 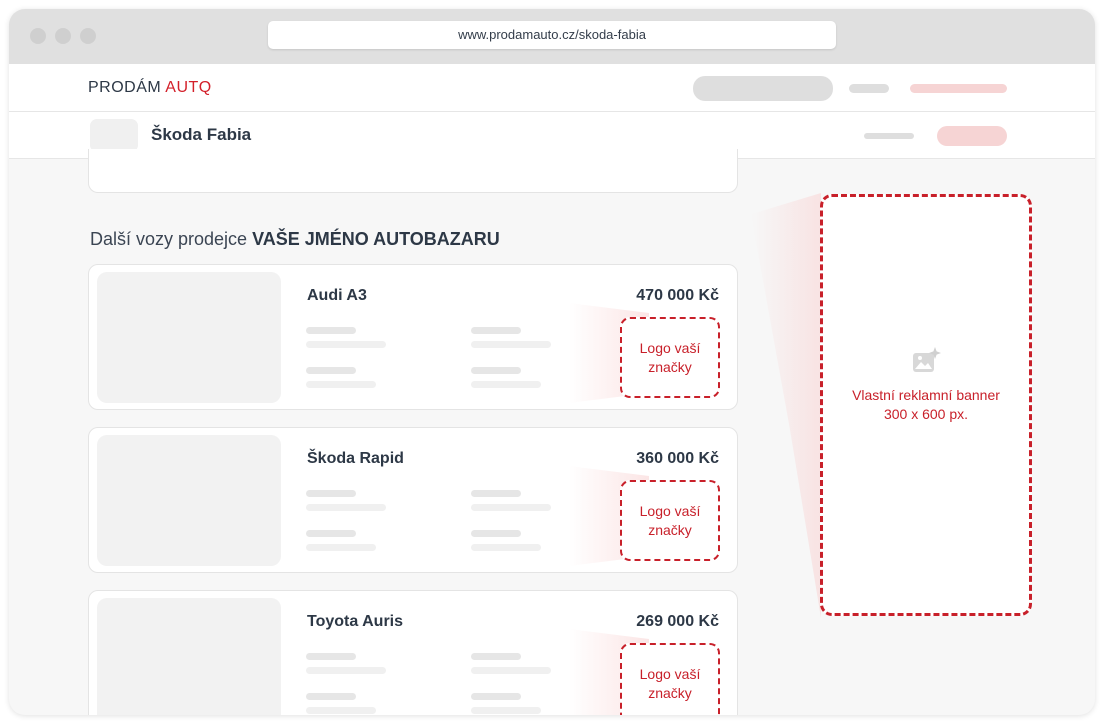 What do you see at coordinates (188, 87) in the screenshot?
I see `logo-accent-text: AUTQ` at bounding box center [188, 87].